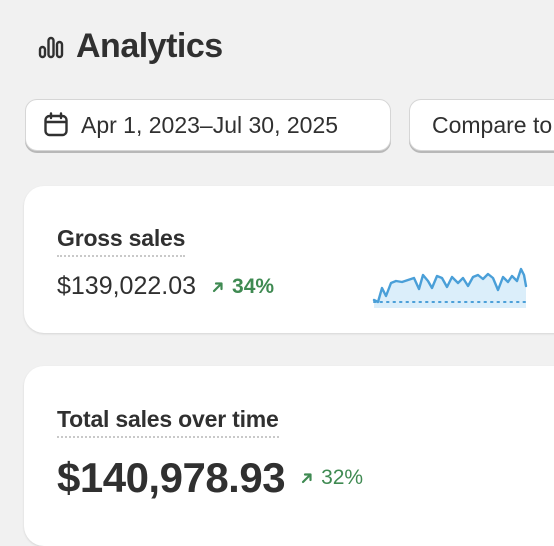 This screenshot has width=554, height=546. I want to click on compare-to-label: Compare to, so click(492, 124).